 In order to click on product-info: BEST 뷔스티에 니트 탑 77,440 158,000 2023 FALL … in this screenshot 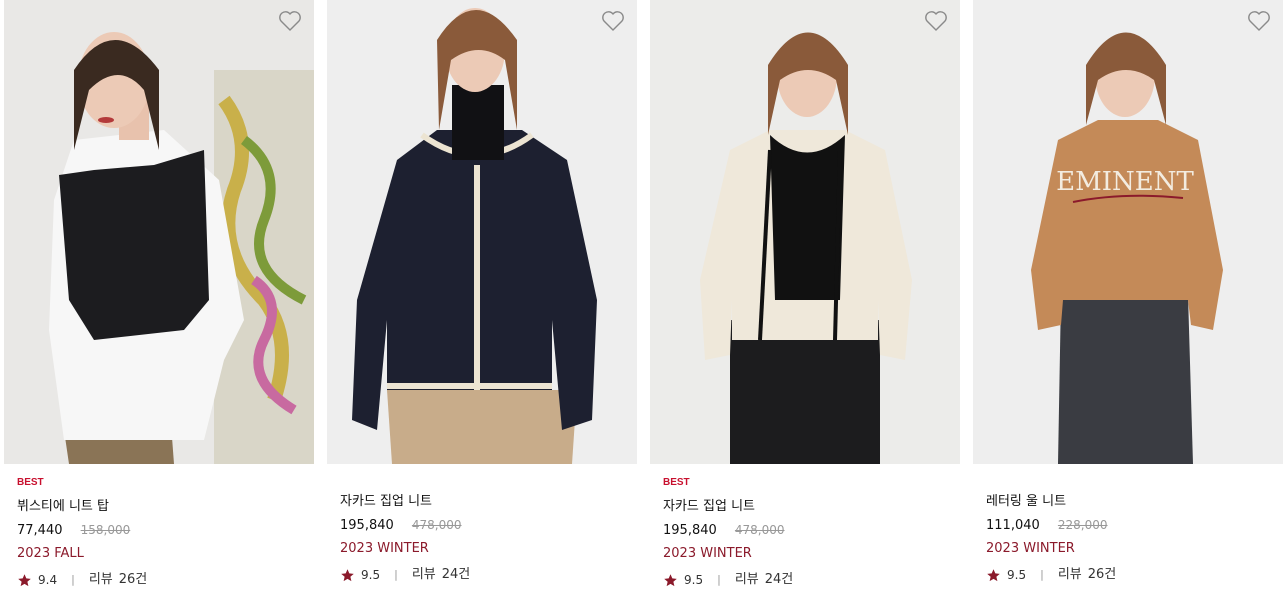, I will do `click(165, 532)`.